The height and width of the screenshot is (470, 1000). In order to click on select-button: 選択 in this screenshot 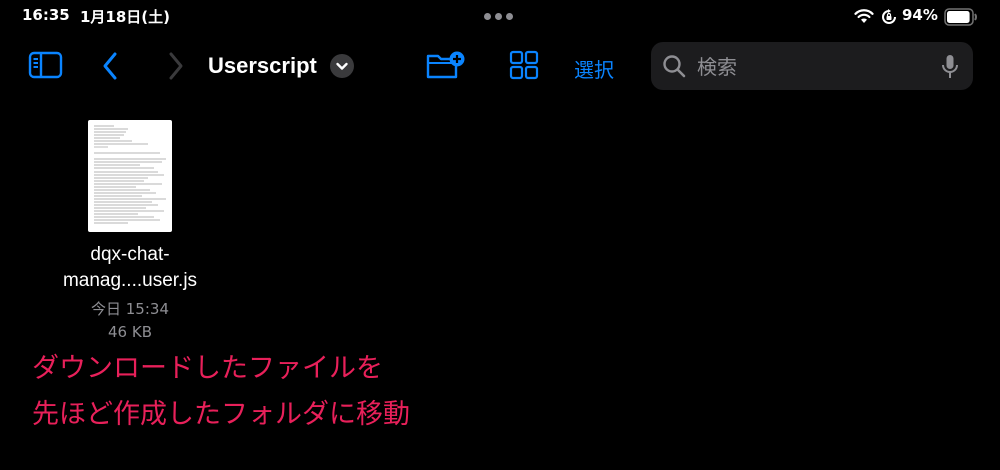, I will do `click(594, 68)`.